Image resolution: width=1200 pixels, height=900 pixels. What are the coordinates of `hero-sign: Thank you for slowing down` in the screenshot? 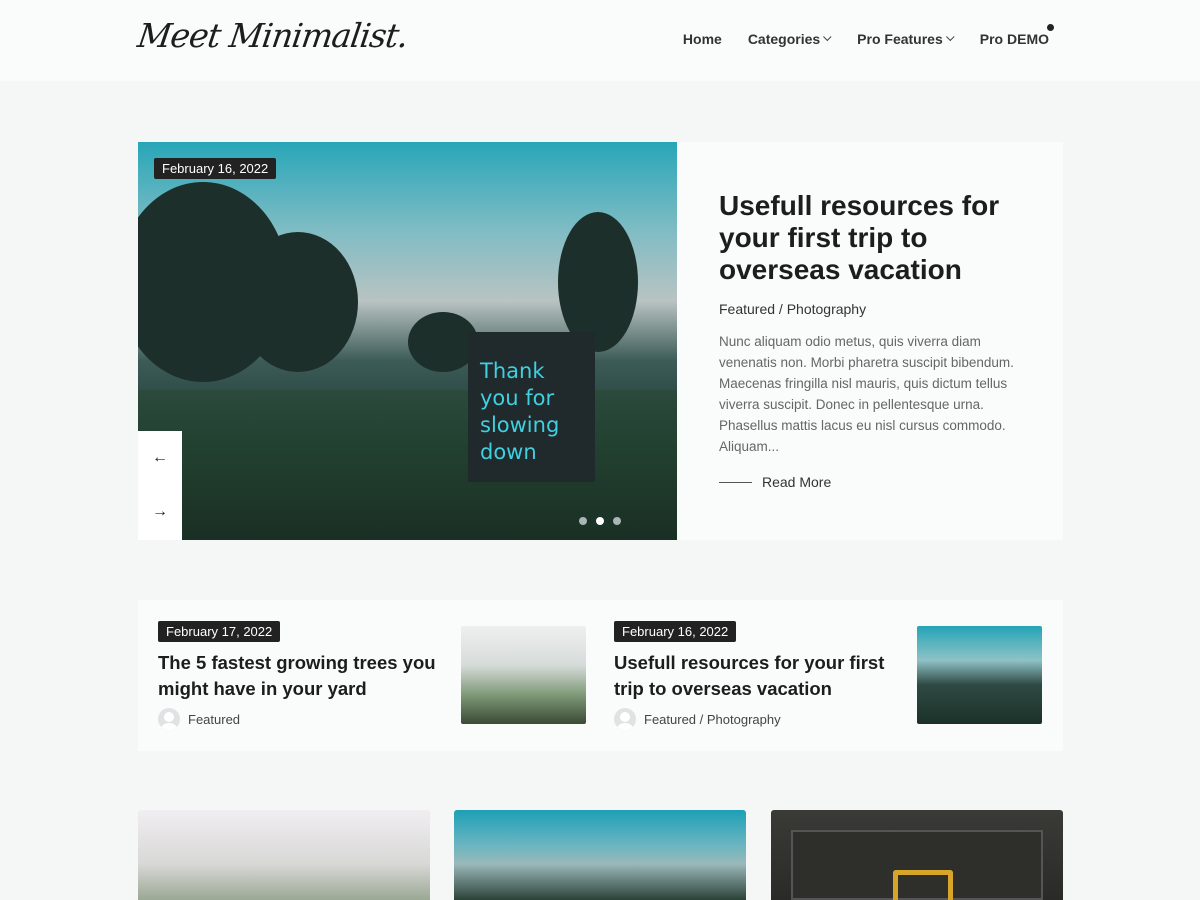 It's located at (531, 407).